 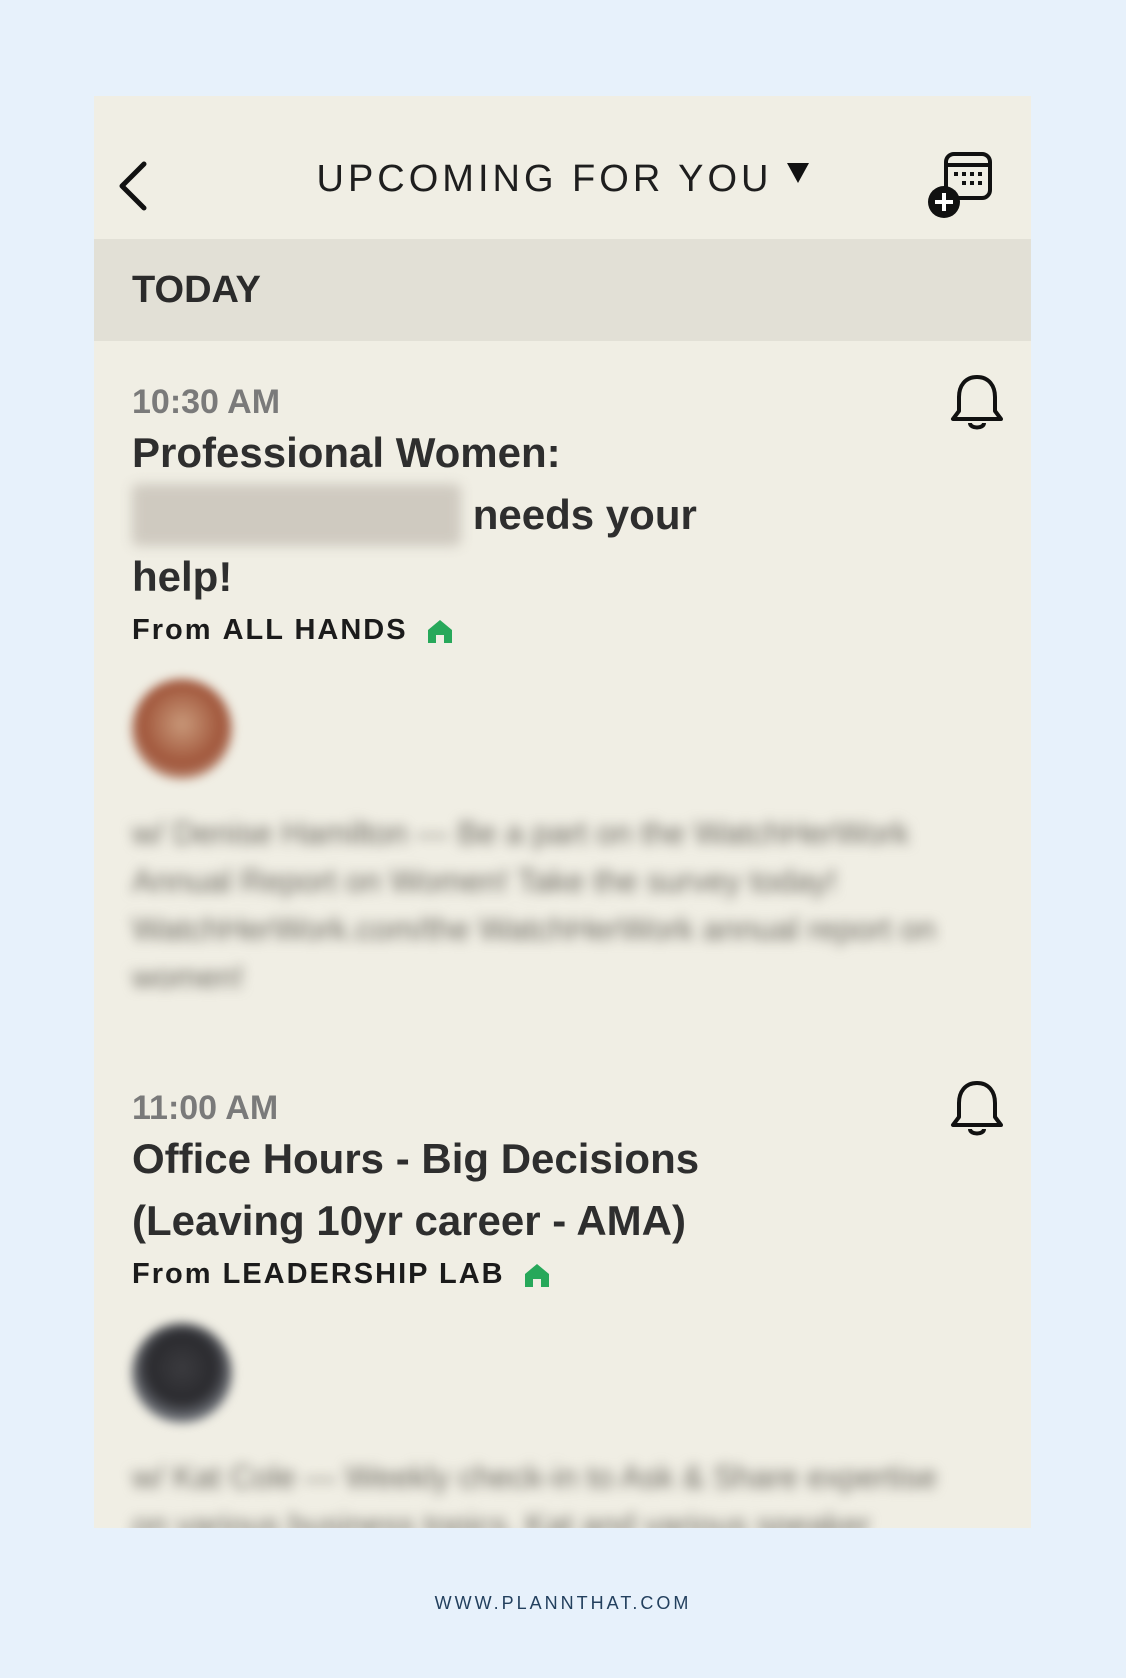 What do you see at coordinates (544, 179) in the screenshot?
I see `page-title: UPCOMING FOR YOU` at bounding box center [544, 179].